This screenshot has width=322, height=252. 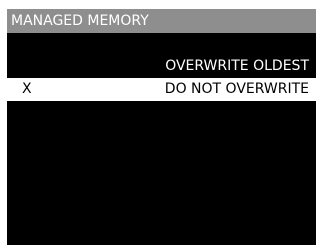 What do you see at coordinates (161, 21) in the screenshot?
I see `screen-title: MANAGED MEMORY` at bounding box center [161, 21].